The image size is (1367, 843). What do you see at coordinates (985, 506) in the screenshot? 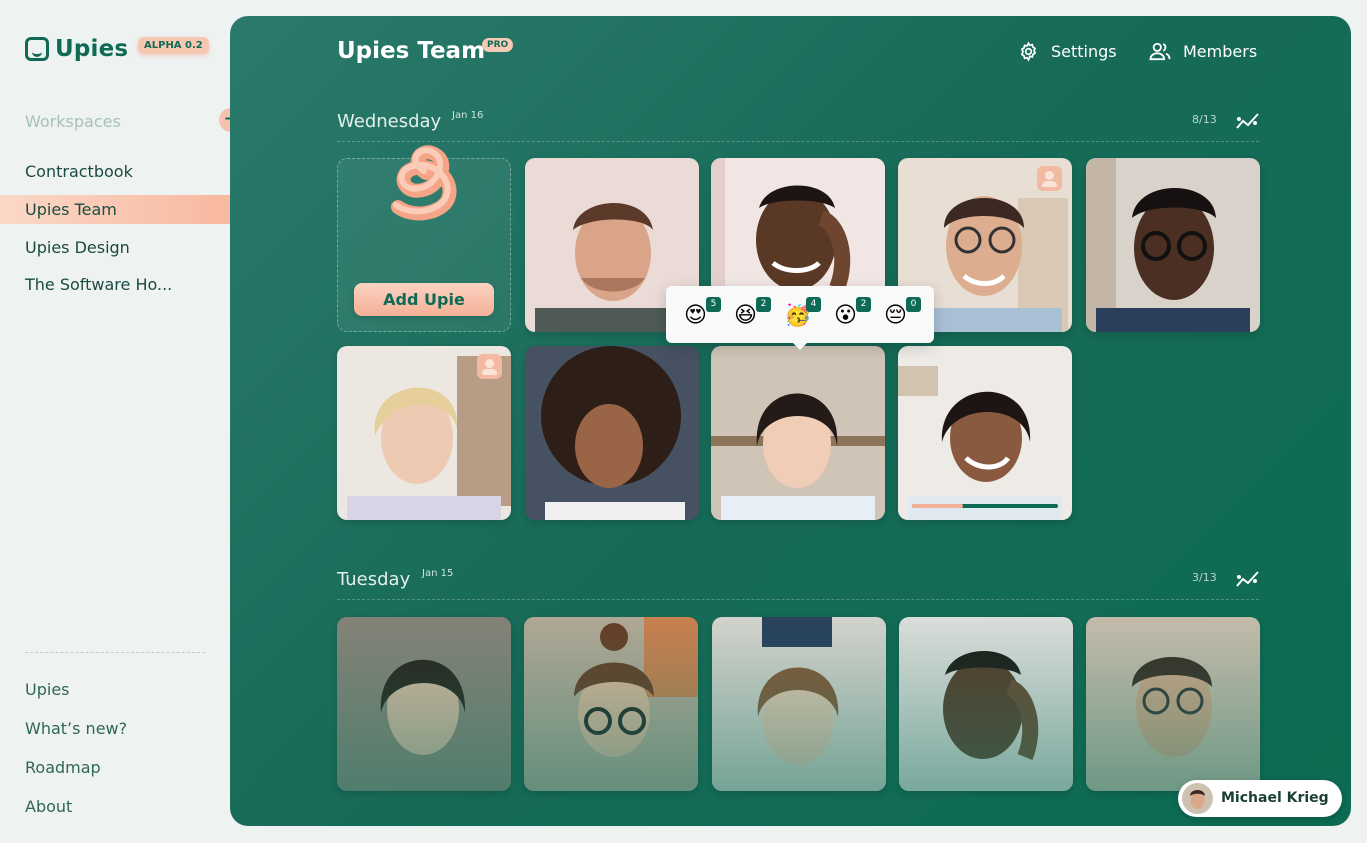
I see `playback-progress-bar` at bounding box center [985, 506].